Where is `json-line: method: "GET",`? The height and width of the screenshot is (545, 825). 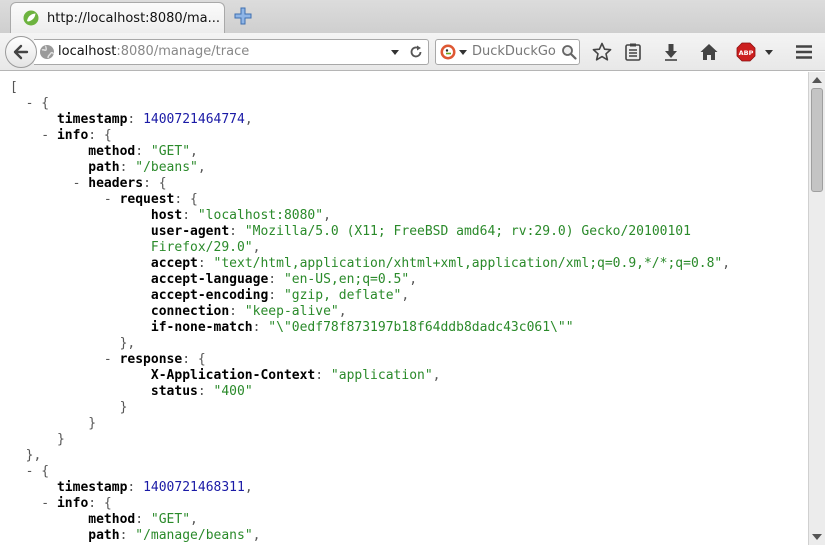
json-line: method: "GET", is located at coordinates (409, 520).